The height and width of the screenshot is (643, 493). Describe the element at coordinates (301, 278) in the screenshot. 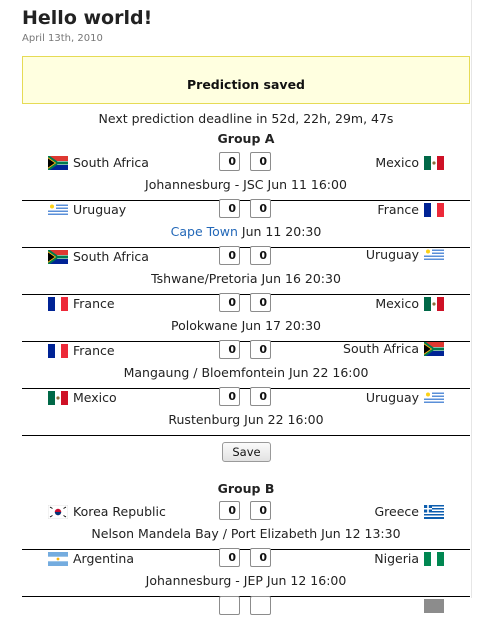

I see `kickoff-time: Jun 16 20:30` at that location.